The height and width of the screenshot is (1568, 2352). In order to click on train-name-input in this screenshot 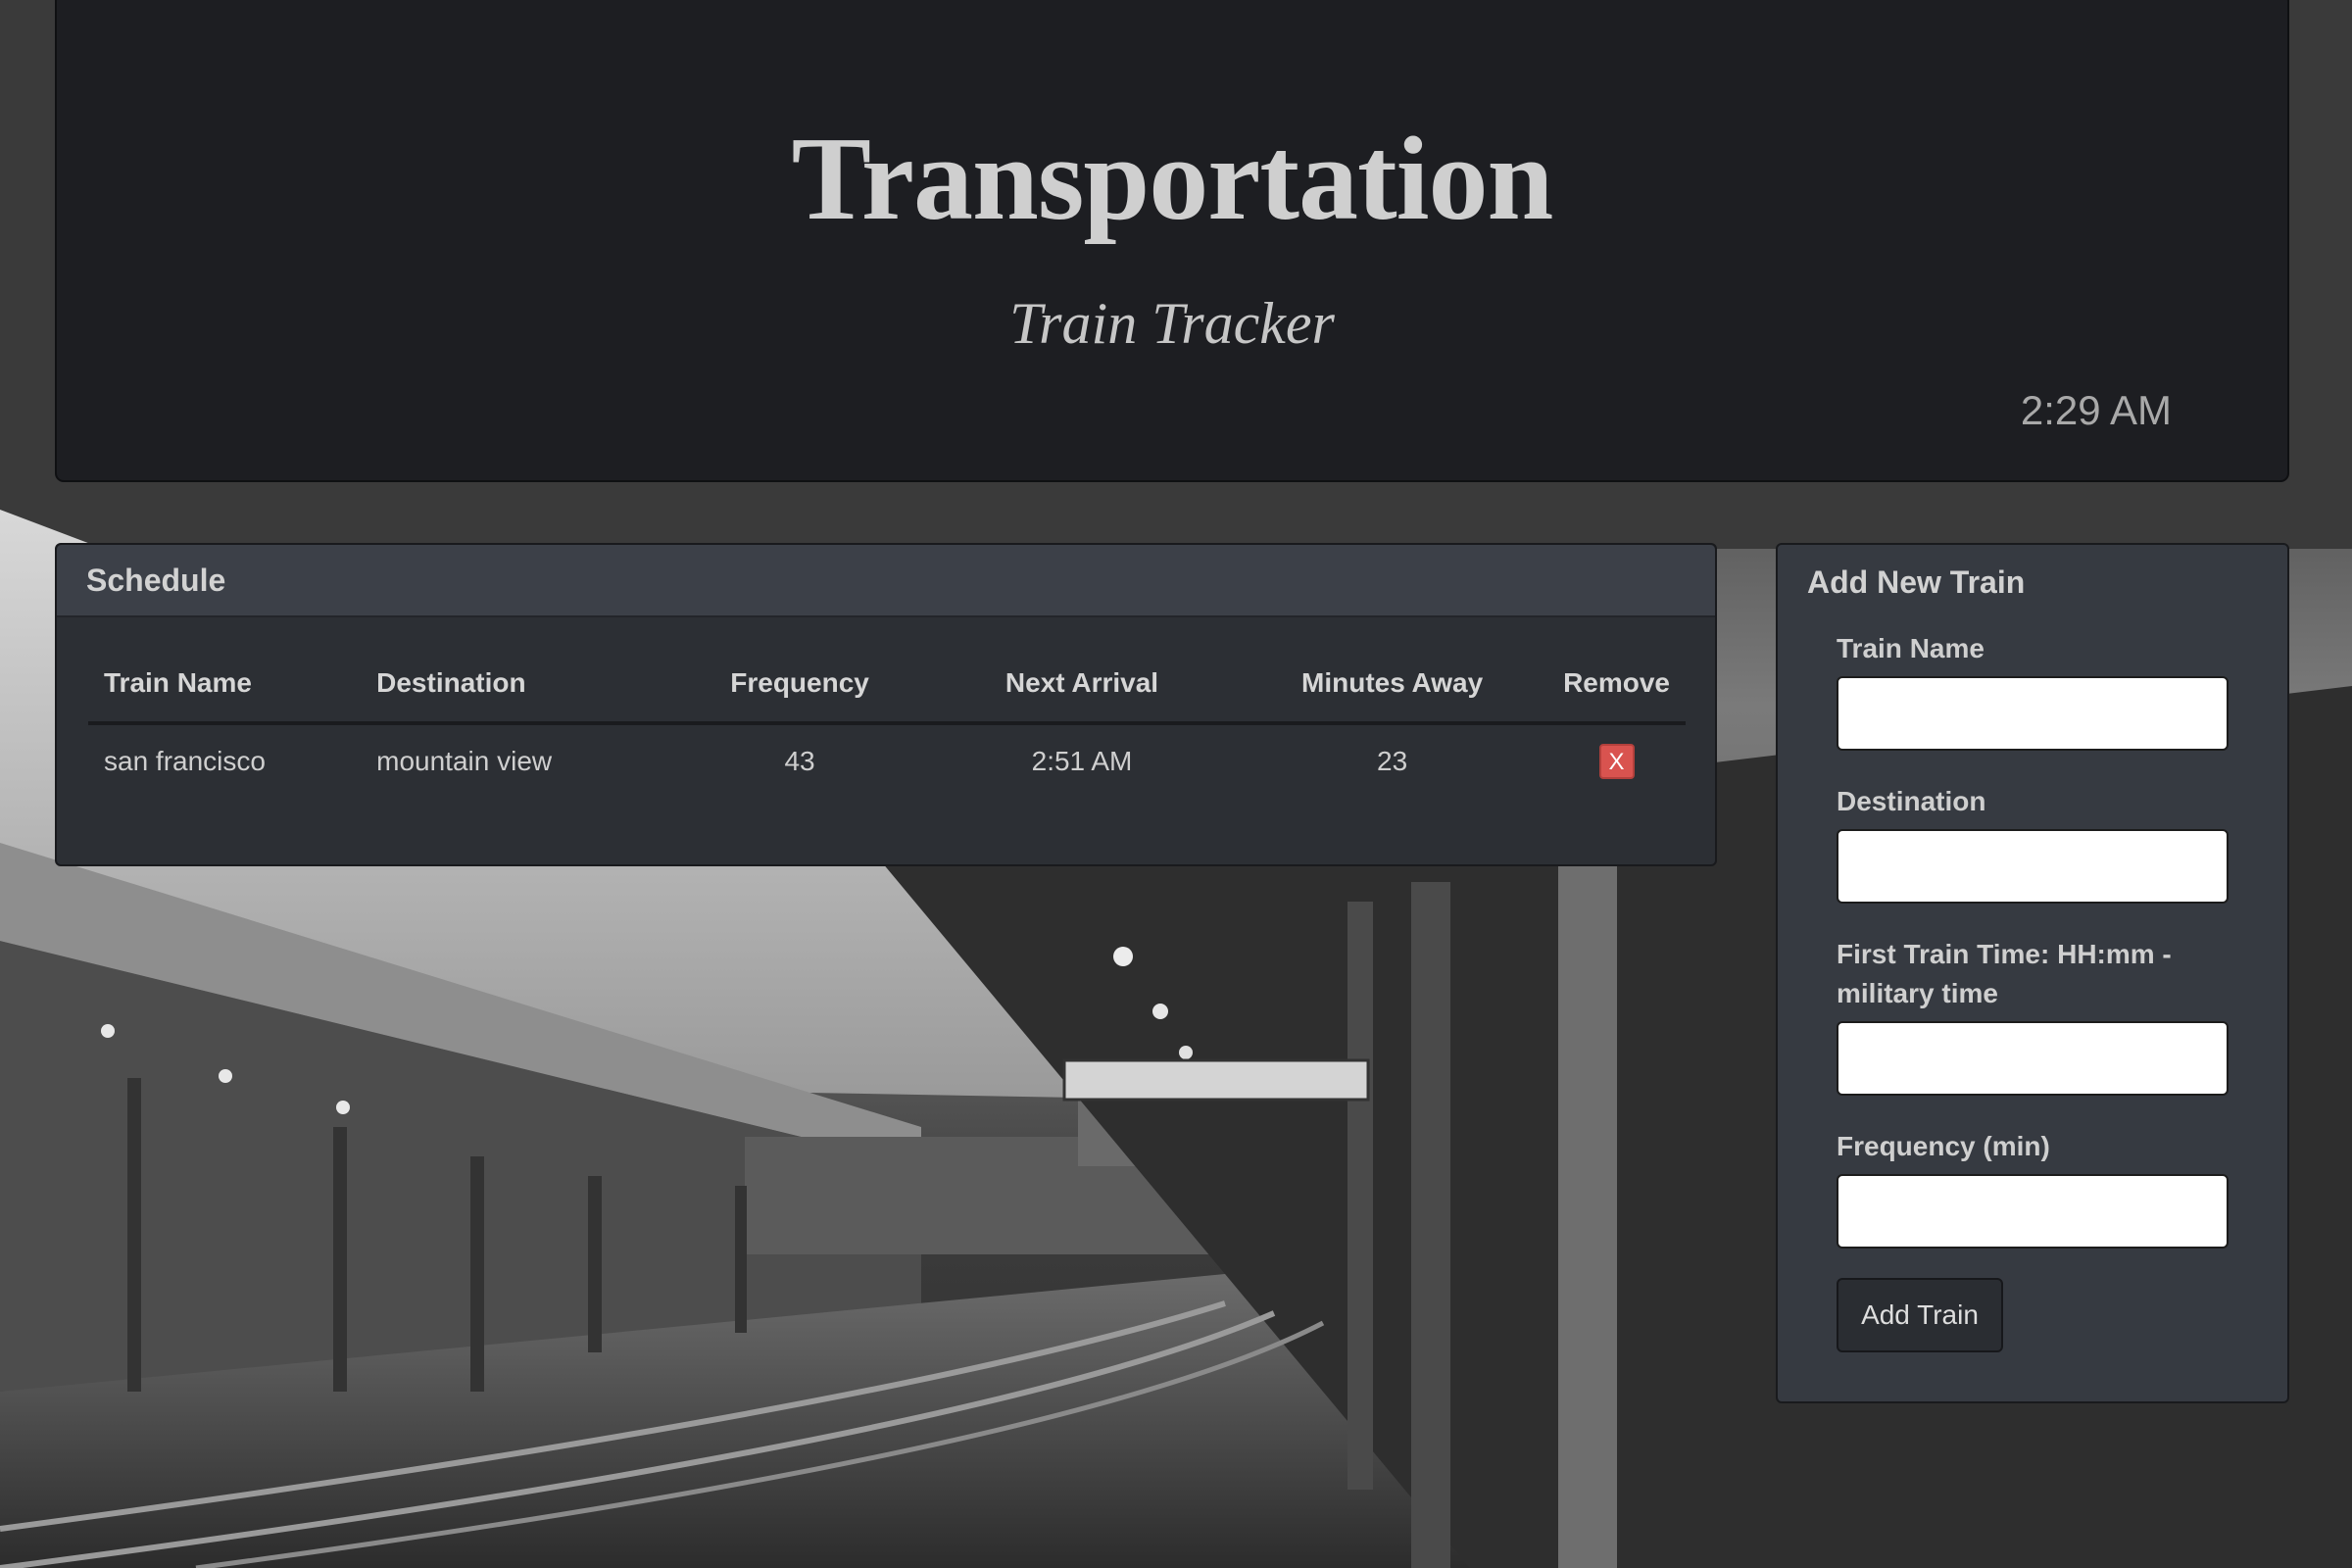, I will do `click(2033, 713)`.